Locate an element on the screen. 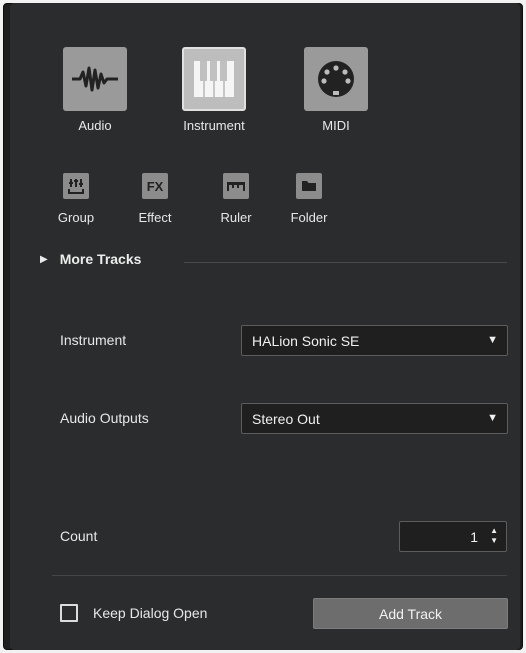  track-type-label: Instrument is located at coordinates (214, 125).